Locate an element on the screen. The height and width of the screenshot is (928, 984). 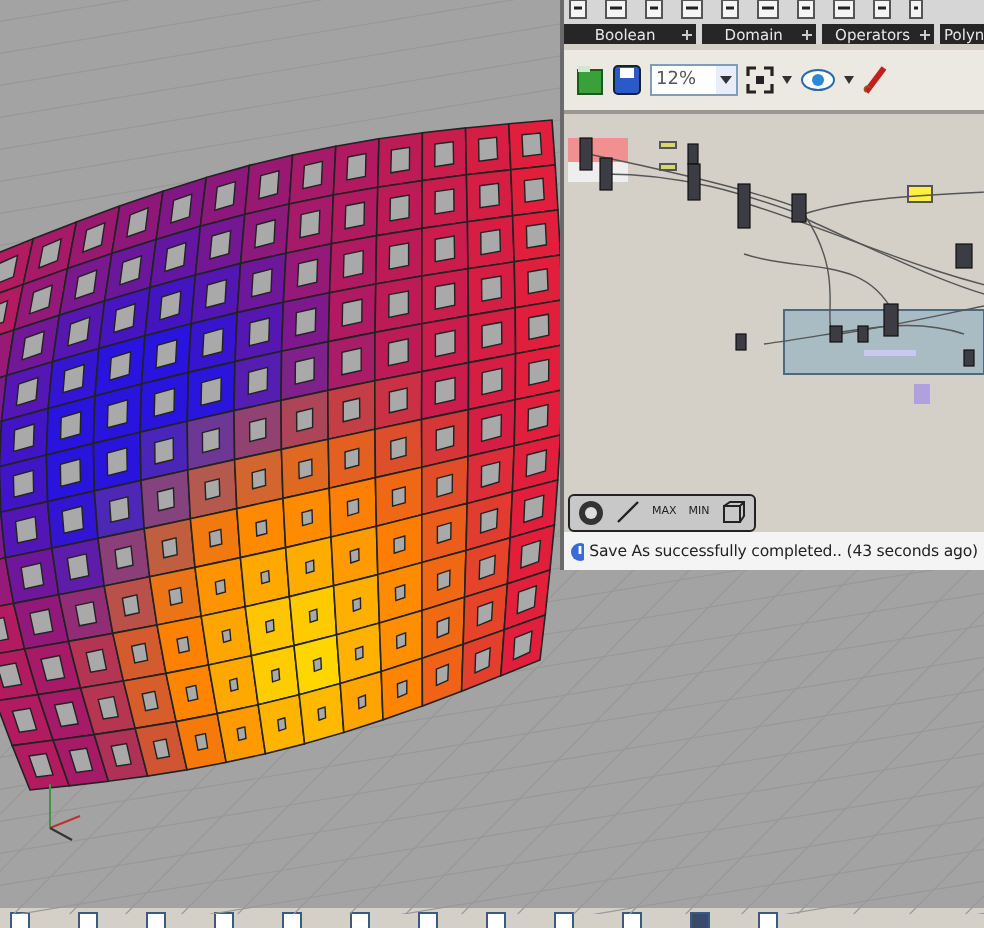
zoom-extents-icon is located at coordinates (760, 80).